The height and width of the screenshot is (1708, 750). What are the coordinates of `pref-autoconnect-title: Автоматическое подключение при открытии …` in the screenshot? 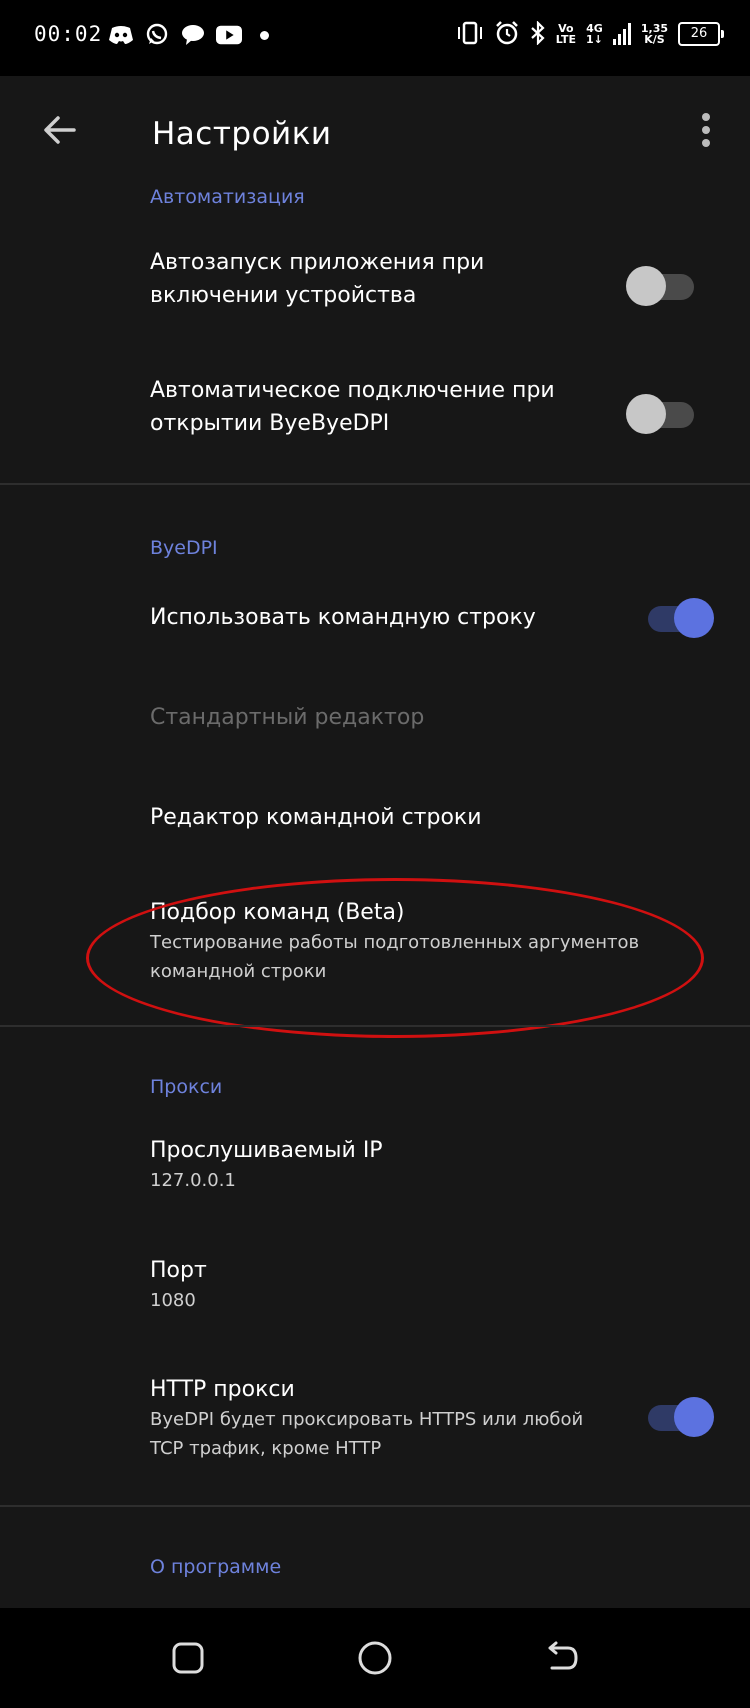 It's located at (352, 407).